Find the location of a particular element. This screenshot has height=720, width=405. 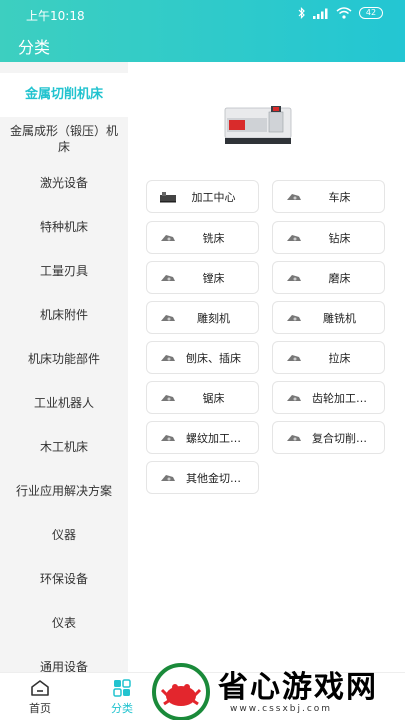

grinding-icon is located at coordinates (294, 277).